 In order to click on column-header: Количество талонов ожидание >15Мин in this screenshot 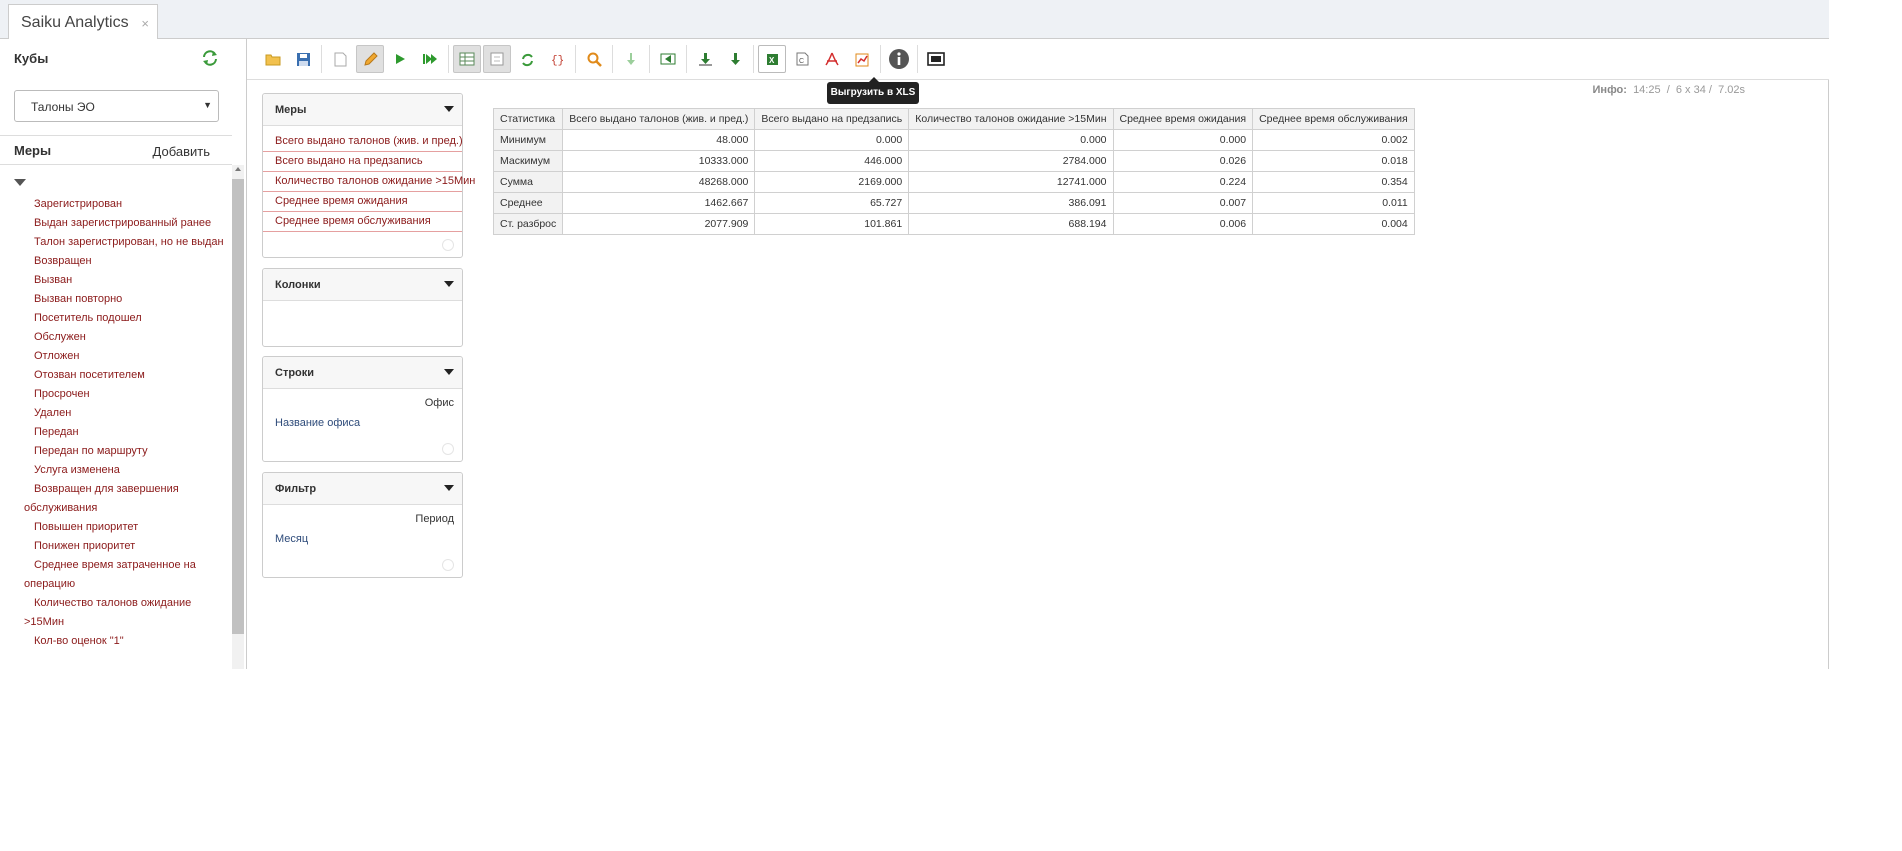, I will do `click(1011, 119)`.